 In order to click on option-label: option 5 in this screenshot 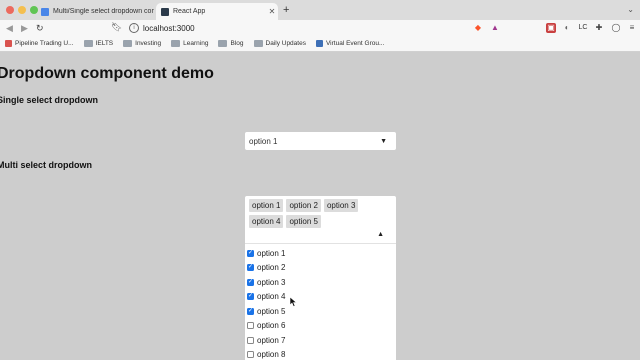, I will do `click(271, 311)`.